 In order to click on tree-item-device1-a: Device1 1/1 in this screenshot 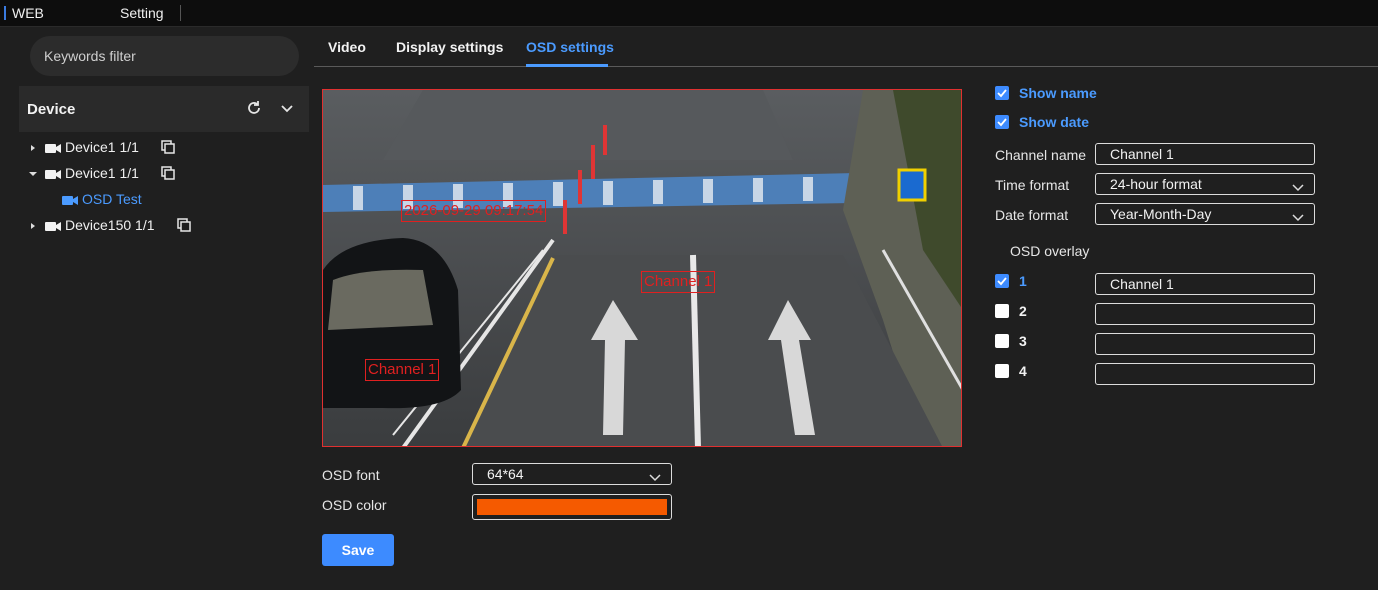, I will do `click(101, 147)`.